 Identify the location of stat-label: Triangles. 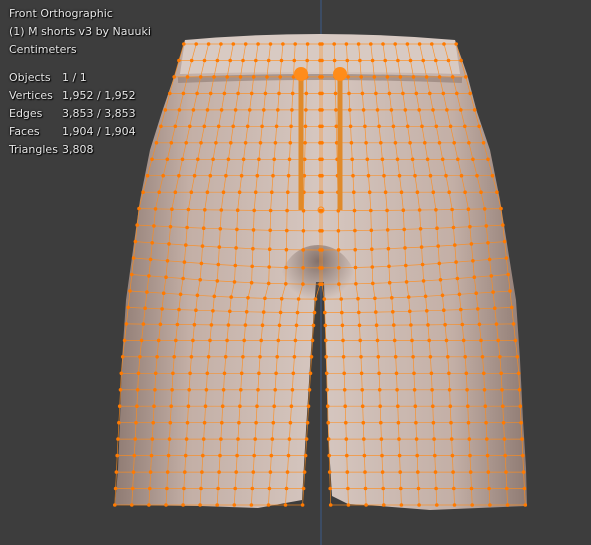
(33, 149).